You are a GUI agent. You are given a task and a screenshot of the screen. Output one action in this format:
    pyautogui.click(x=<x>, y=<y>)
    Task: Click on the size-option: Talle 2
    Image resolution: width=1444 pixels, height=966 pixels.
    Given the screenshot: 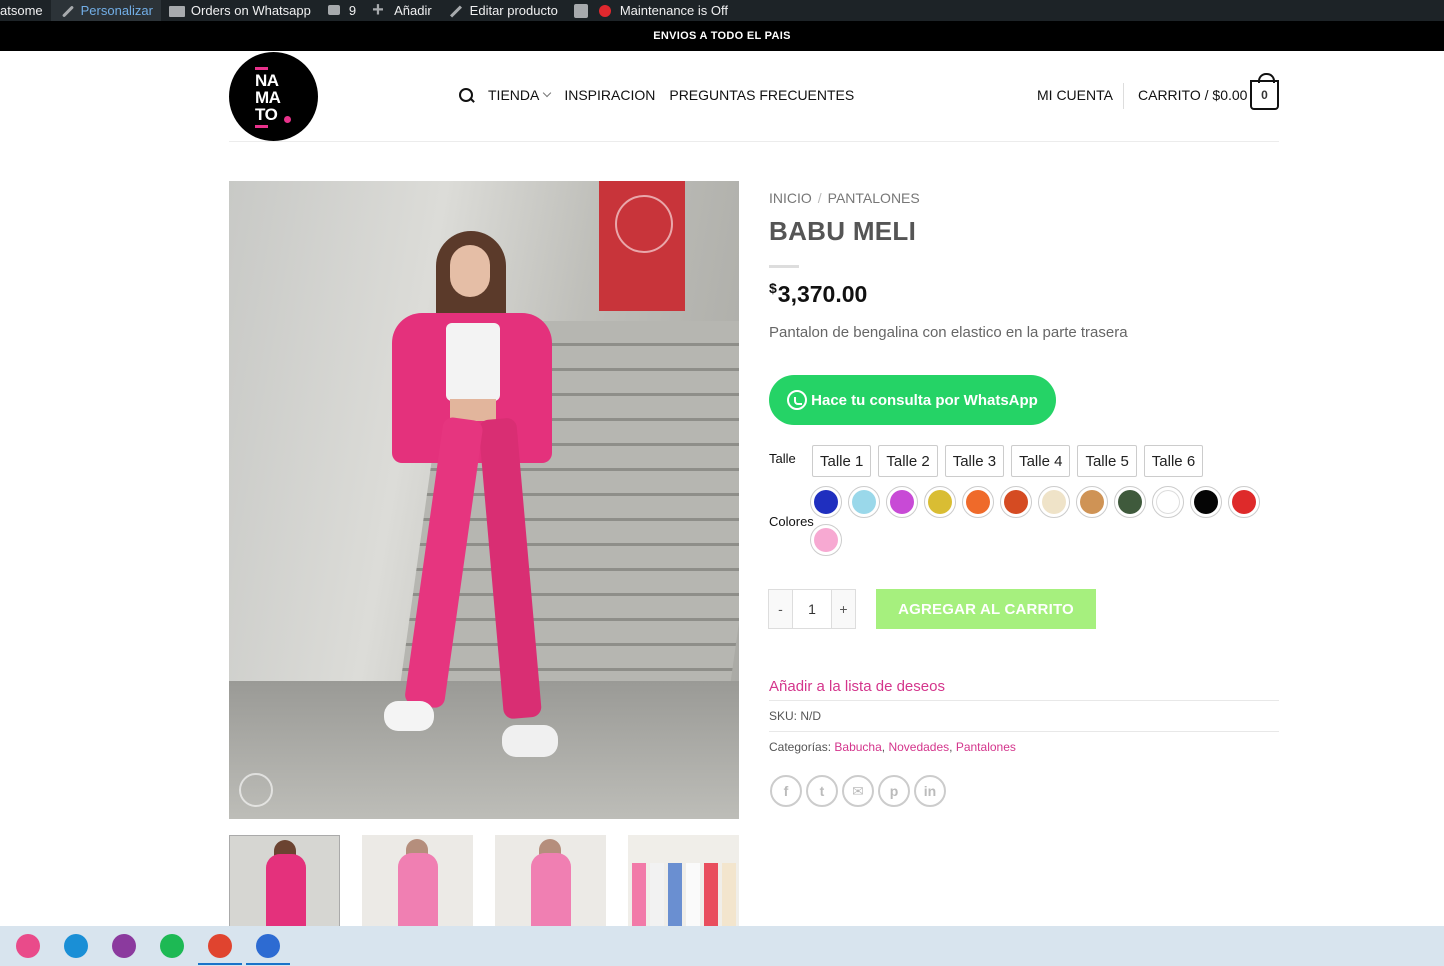 What is the action you would take?
    pyautogui.click(x=908, y=461)
    